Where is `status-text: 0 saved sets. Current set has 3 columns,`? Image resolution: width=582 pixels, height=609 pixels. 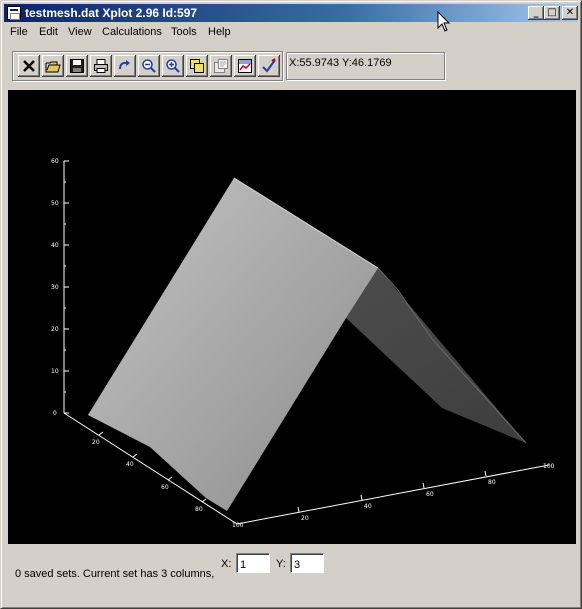 status-text: 0 saved sets. Current set has 3 columns, is located at coordinates (115, 574).